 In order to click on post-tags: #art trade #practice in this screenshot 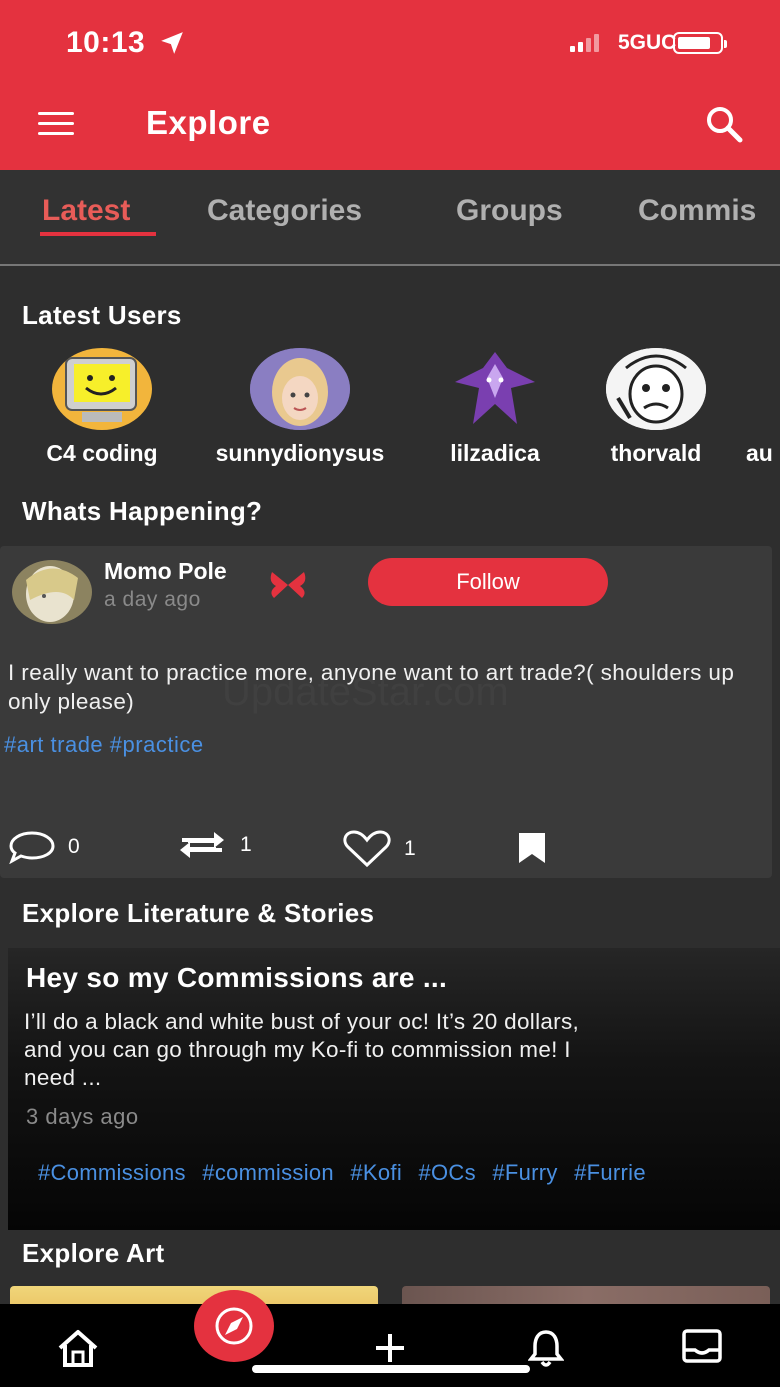, I will do `click(104, 745)`.